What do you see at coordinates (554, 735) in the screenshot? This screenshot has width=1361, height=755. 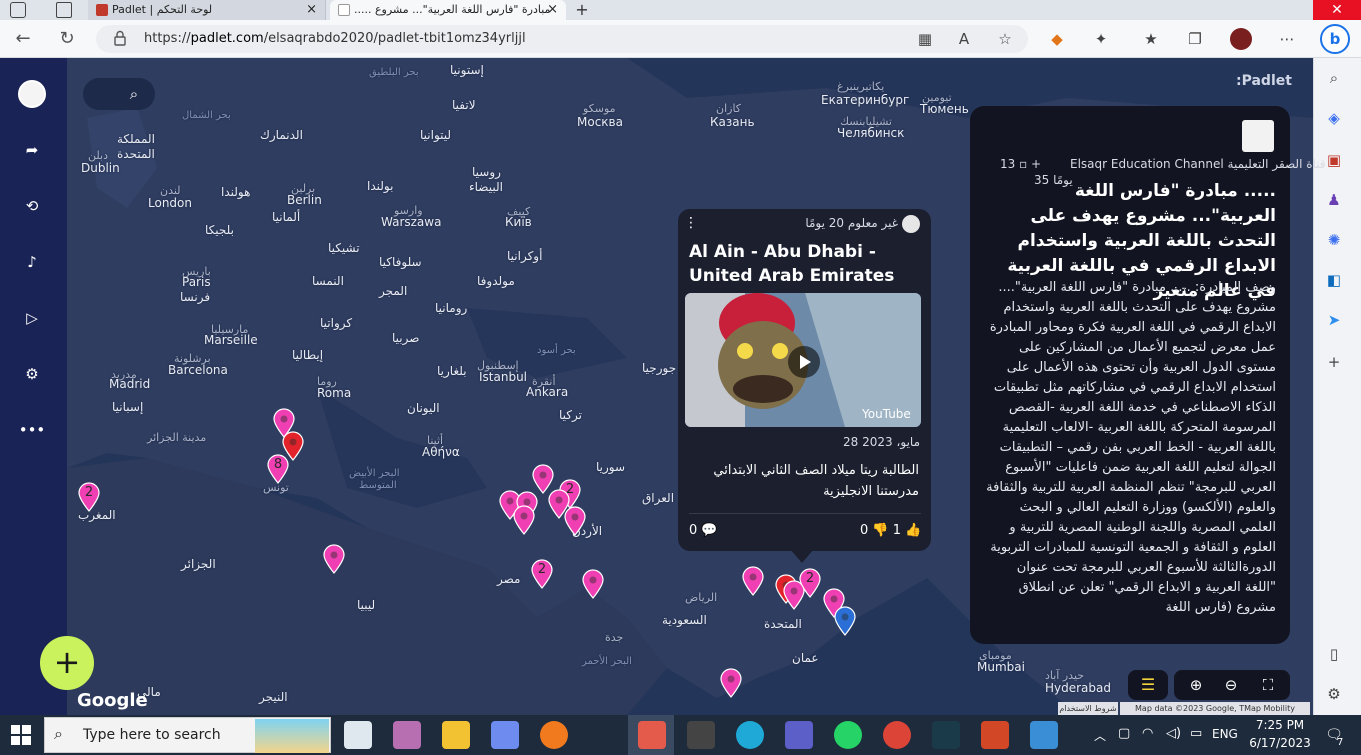 I see `taskbar-app-firefox` at bounding box center [554, 735].